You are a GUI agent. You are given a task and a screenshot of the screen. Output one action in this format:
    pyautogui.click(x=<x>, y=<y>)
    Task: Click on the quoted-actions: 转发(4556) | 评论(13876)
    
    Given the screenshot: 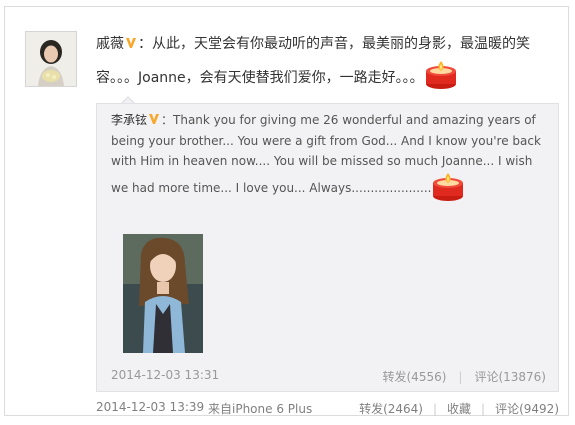 What is the action you would take?
    pyautogui.click(x=465, y=376)
    